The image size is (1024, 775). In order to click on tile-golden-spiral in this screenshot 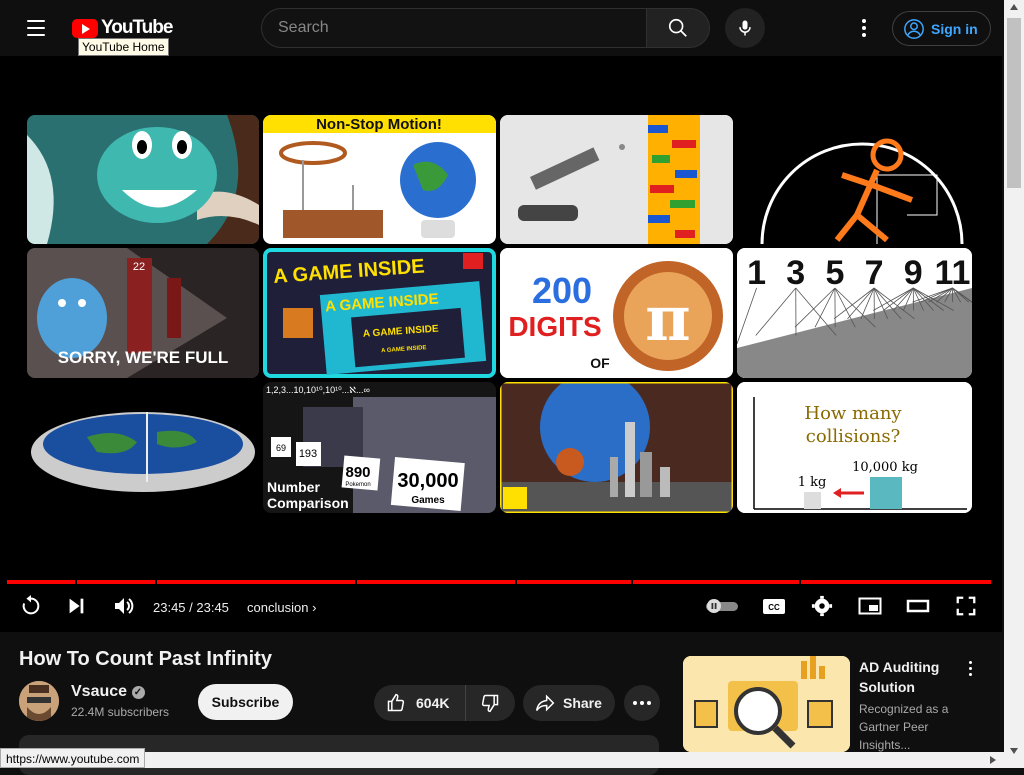, I will do `click(854, 179)`.